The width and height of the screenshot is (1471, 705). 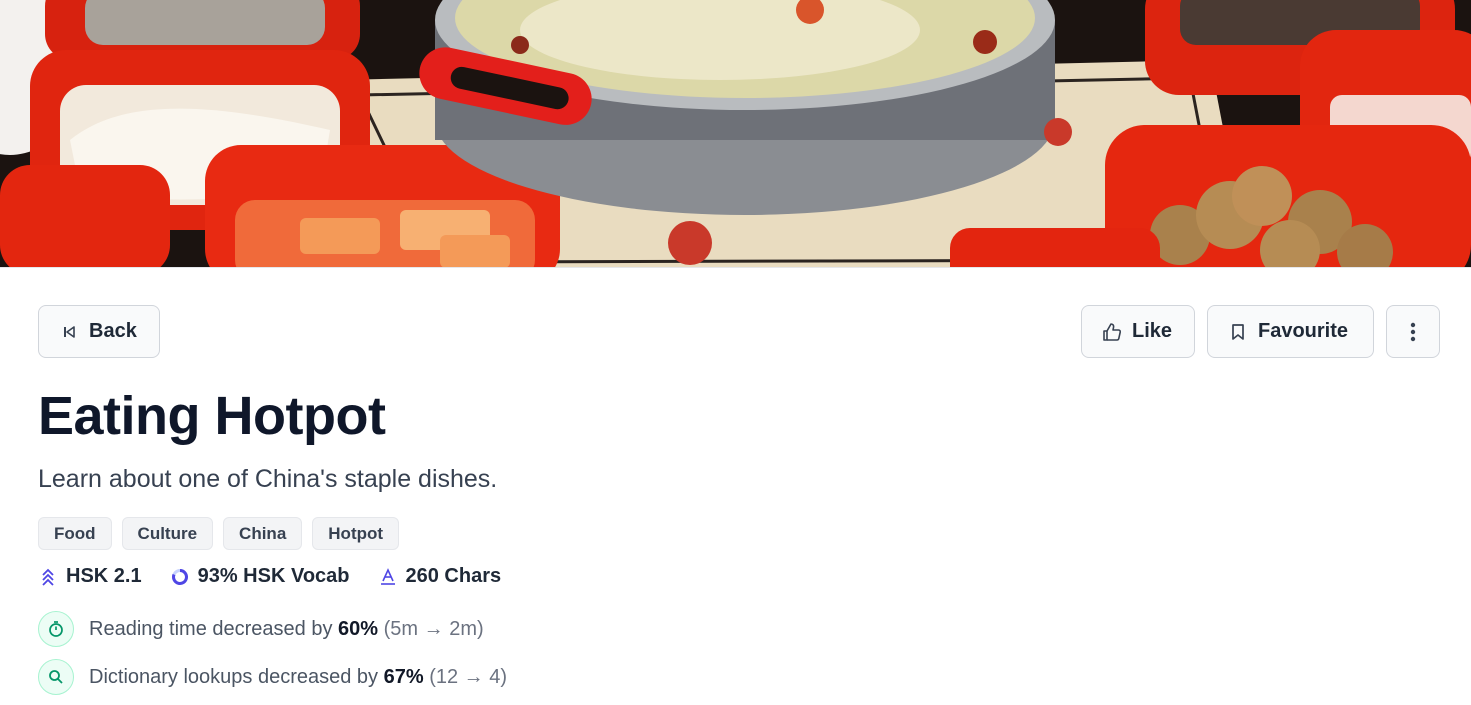 What do you see at coordinates (56, 629) in the screenshot?
I see `stopwatch-icon` at bounding box center [56, 629].